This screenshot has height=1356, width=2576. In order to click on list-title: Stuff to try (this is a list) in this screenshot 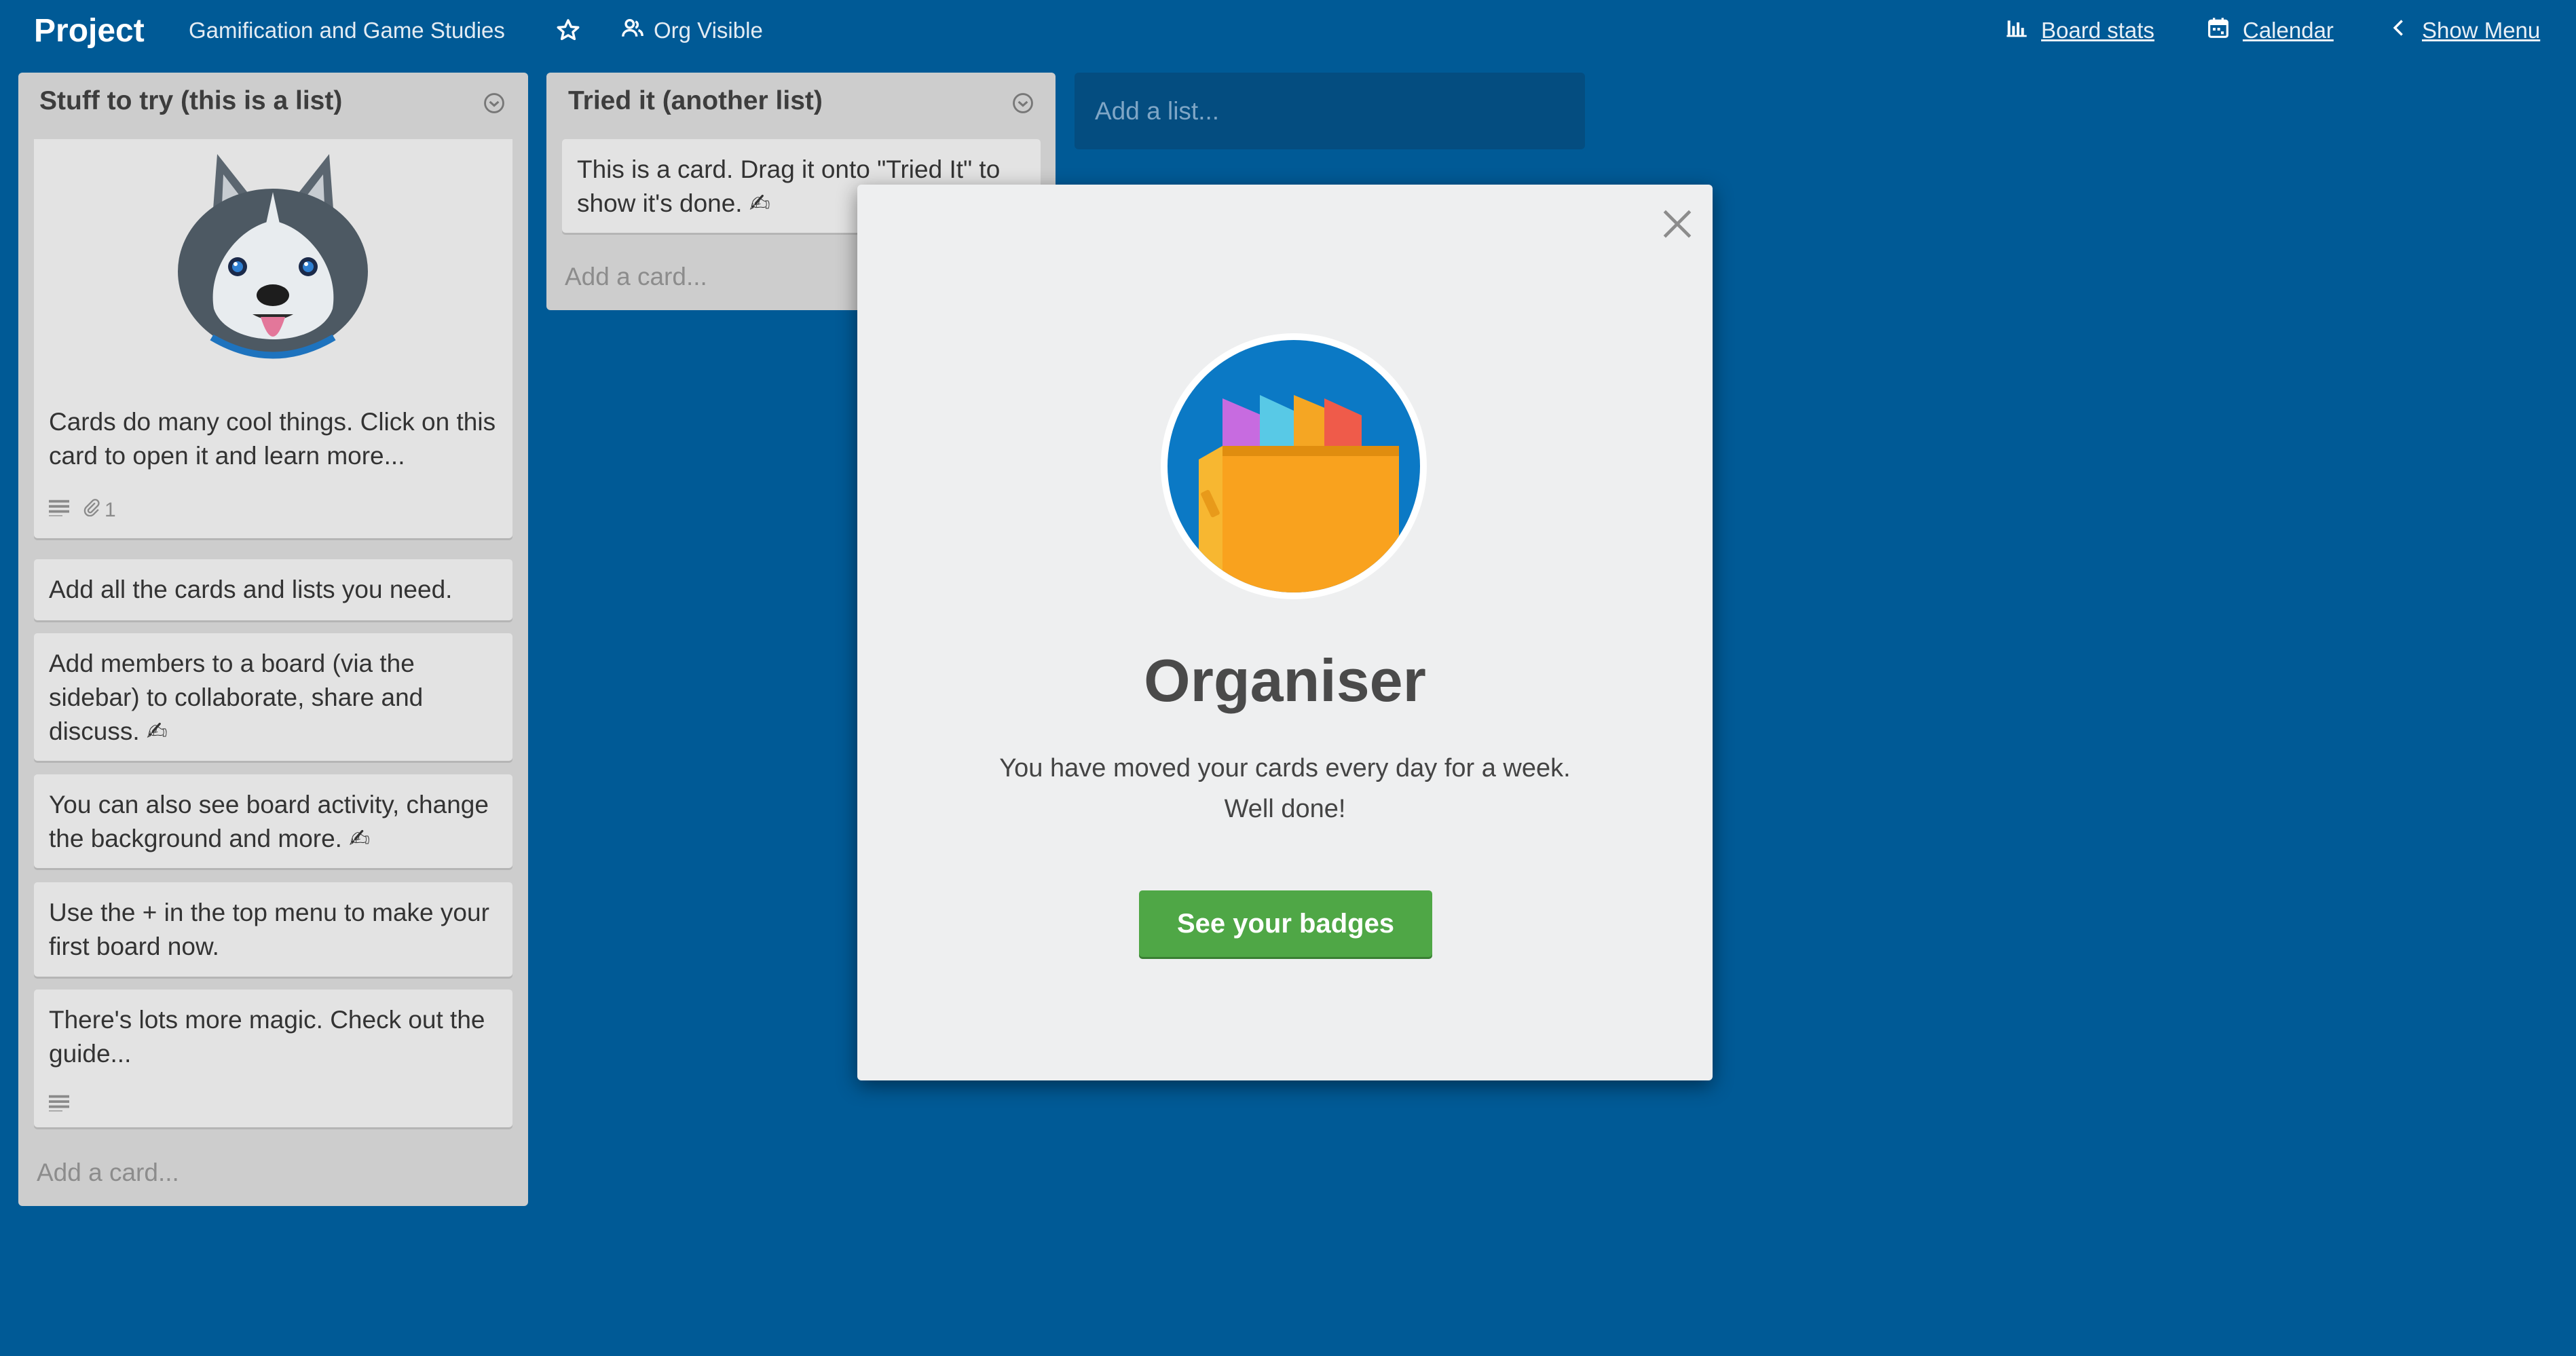, I will do `click(191, 101)`.